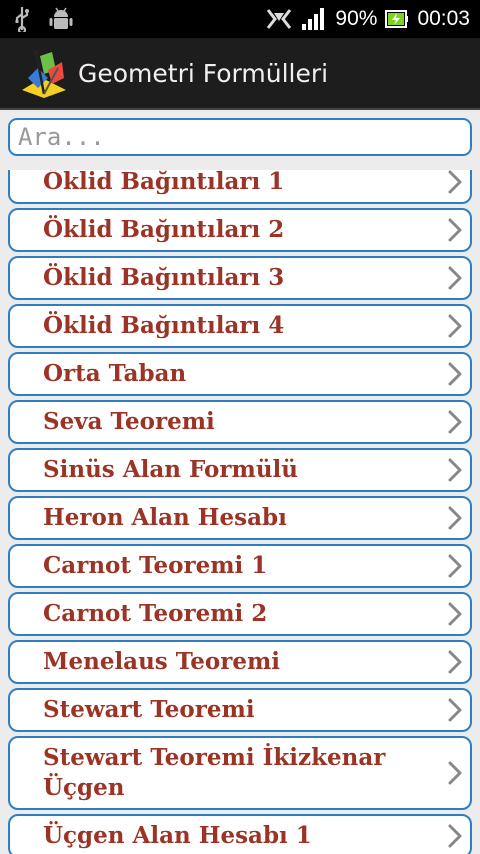  Describe the element at coordinates (164, 277) in the screenshot. I see `list-item-label: Öklid Bağıntıları 3` at that location.